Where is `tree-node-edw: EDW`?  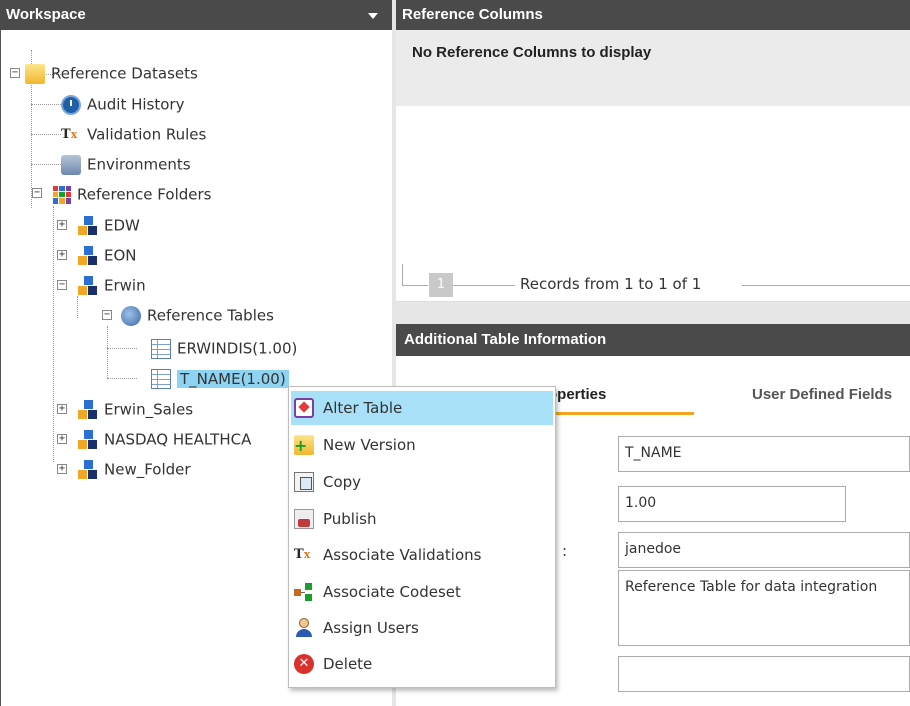
tree-node-edw: EDW is located at coordinates (109, 225).